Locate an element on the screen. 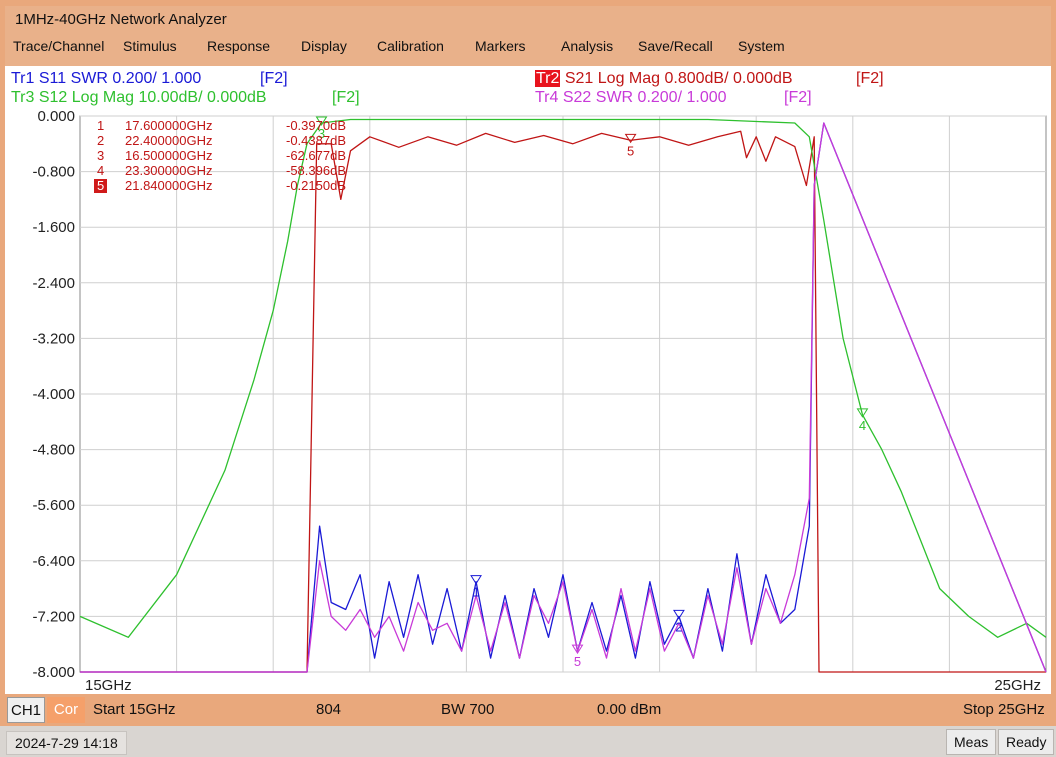 This screenshot has height=757, width=1056. sweep-points: 804 is located at coordinates (328, 710).